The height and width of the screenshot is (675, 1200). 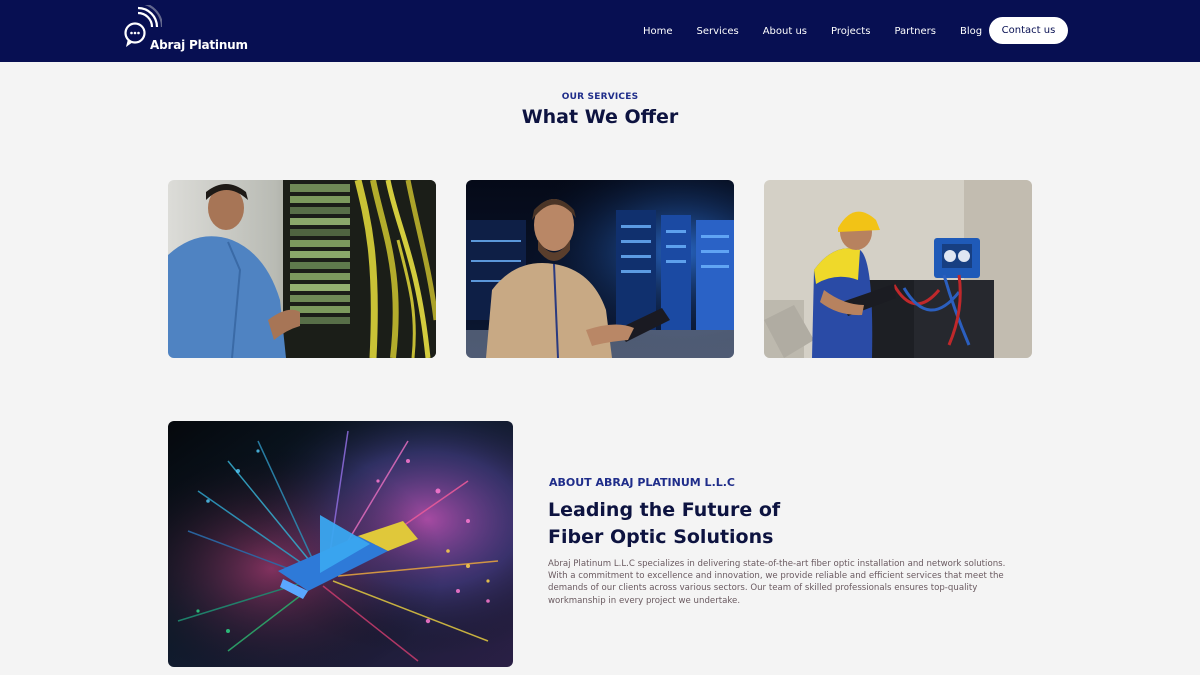 I want to click on about-title-line-2: Fiber Optic Solutions, so click(x=661, y=537).